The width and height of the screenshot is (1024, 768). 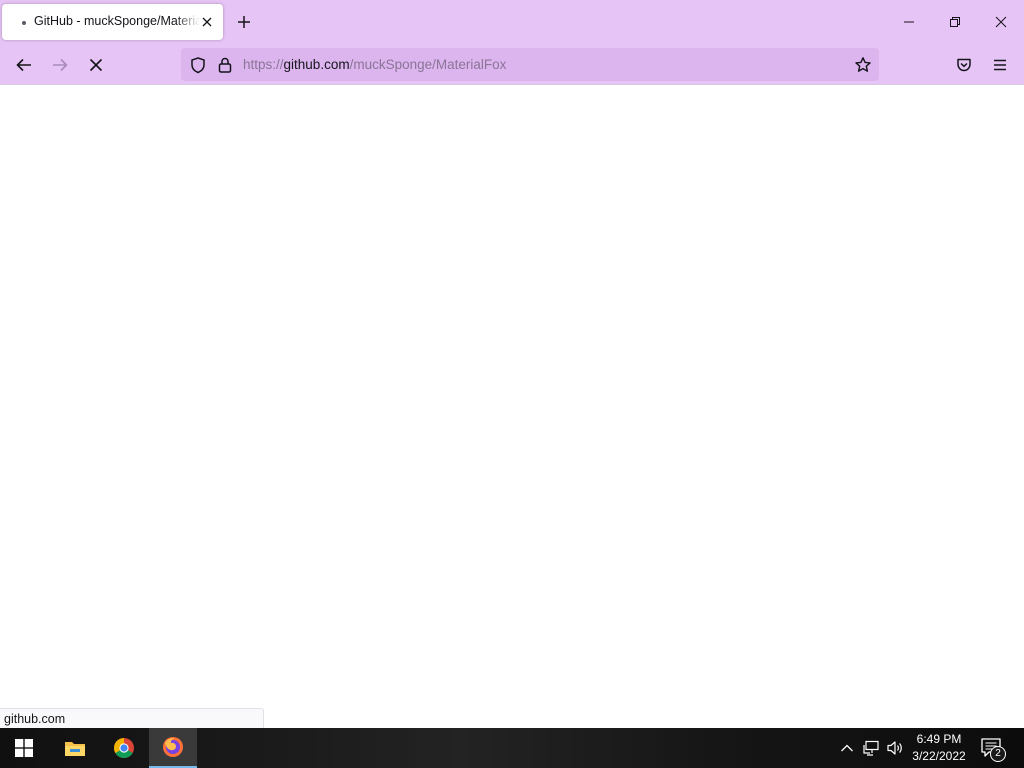 I want to click on app-menu-button, so click(x=1000, y=65).